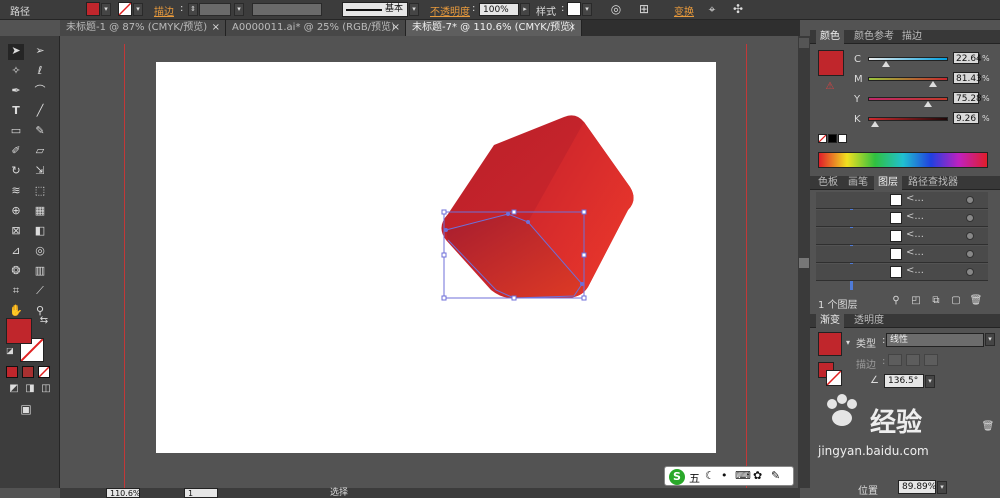 This screenshot has width=1000, height=498. What do you see at coordinates (30, 390) in the screenshot?
I see `draw-behind-icon: ◨` at bounding box center [30, 390].